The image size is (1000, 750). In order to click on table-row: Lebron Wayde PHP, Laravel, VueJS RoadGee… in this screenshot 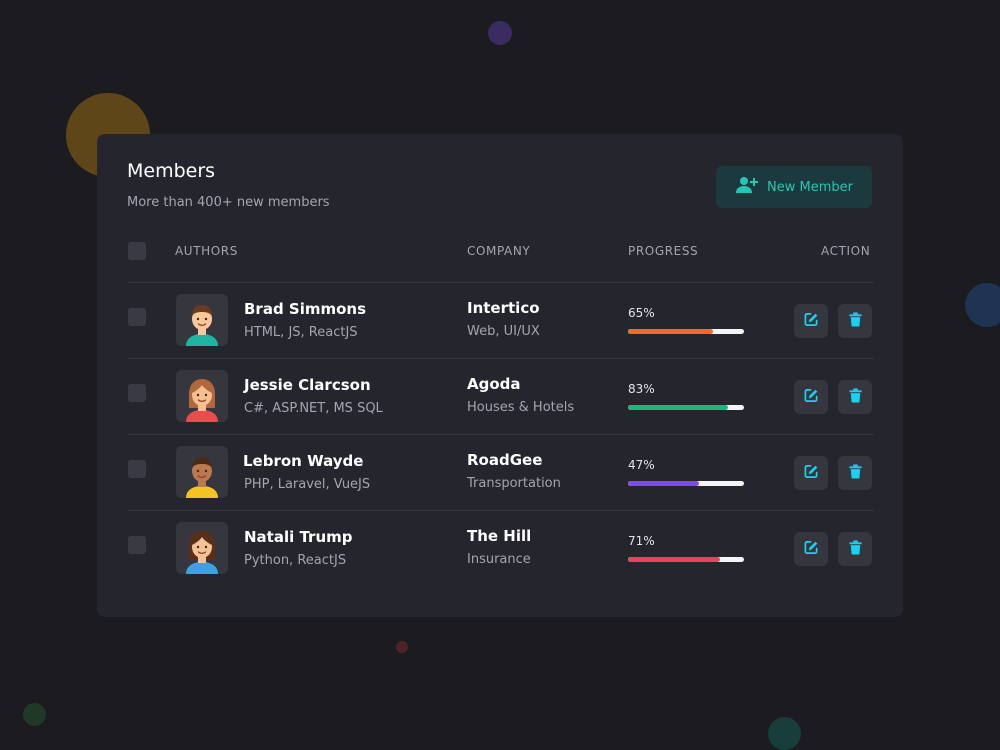, I will do `click(500, 472)`.